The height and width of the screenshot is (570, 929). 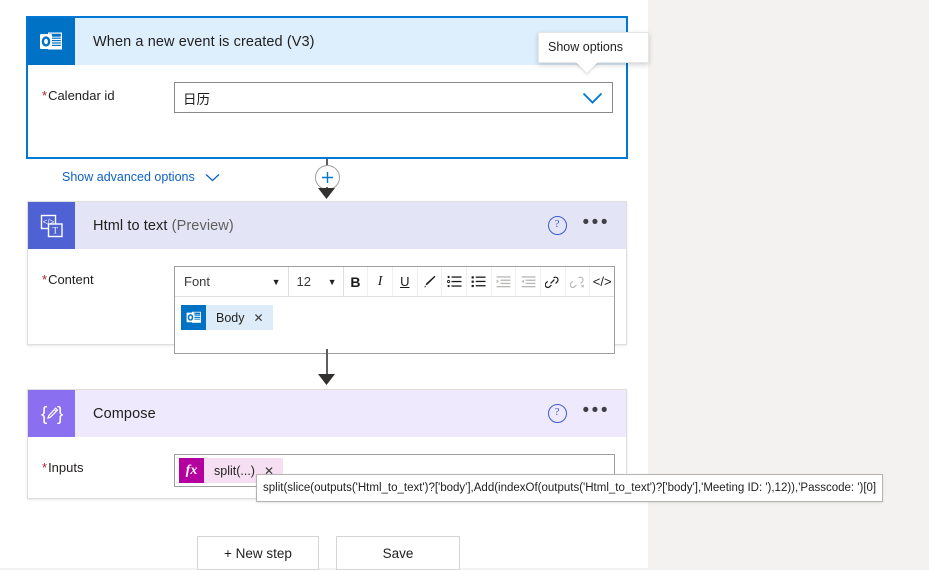 I want to click on html-to-text-header-actions: ? •••, so click(x=586, y=224).